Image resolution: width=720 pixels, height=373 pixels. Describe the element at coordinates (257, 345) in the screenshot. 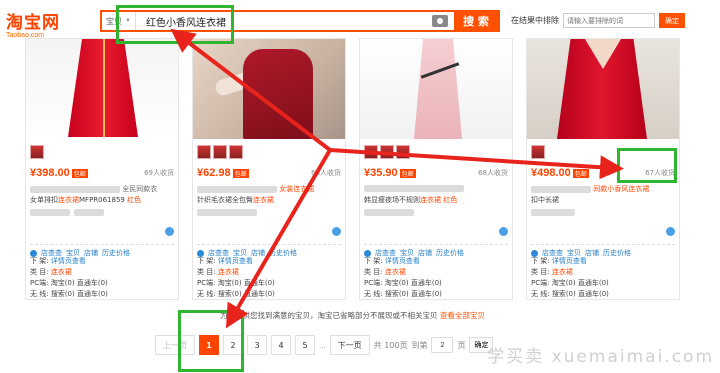

I see `page-button: 3` at that location.